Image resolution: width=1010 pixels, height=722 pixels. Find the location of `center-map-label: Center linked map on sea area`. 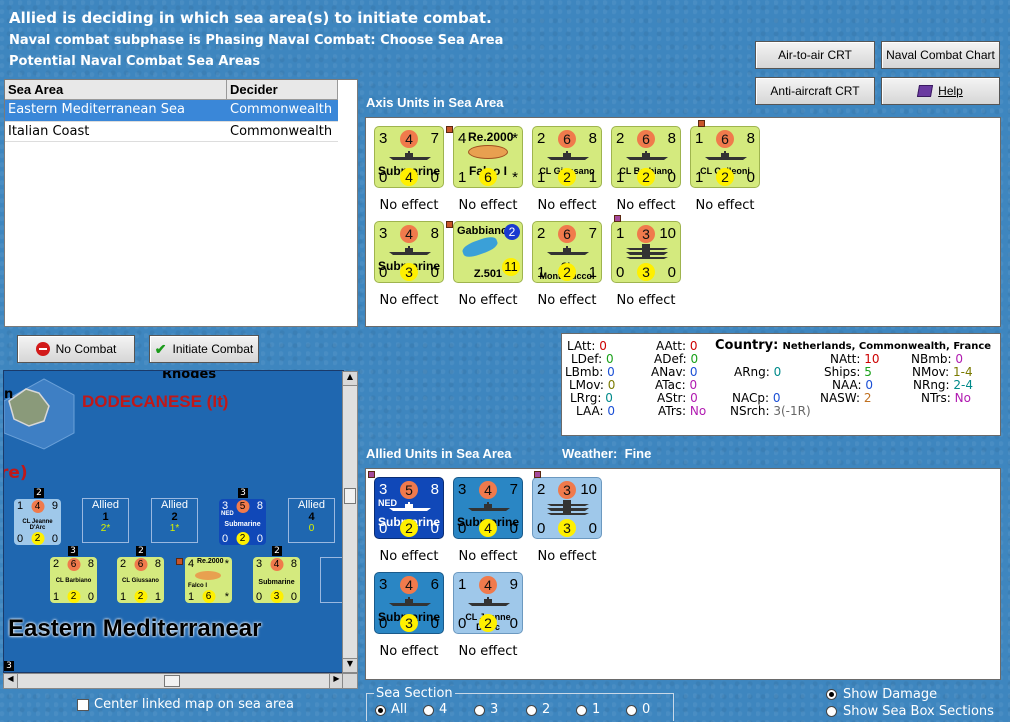

center-map-label: Center linked map on sea area is located at coordinates (194, 704).